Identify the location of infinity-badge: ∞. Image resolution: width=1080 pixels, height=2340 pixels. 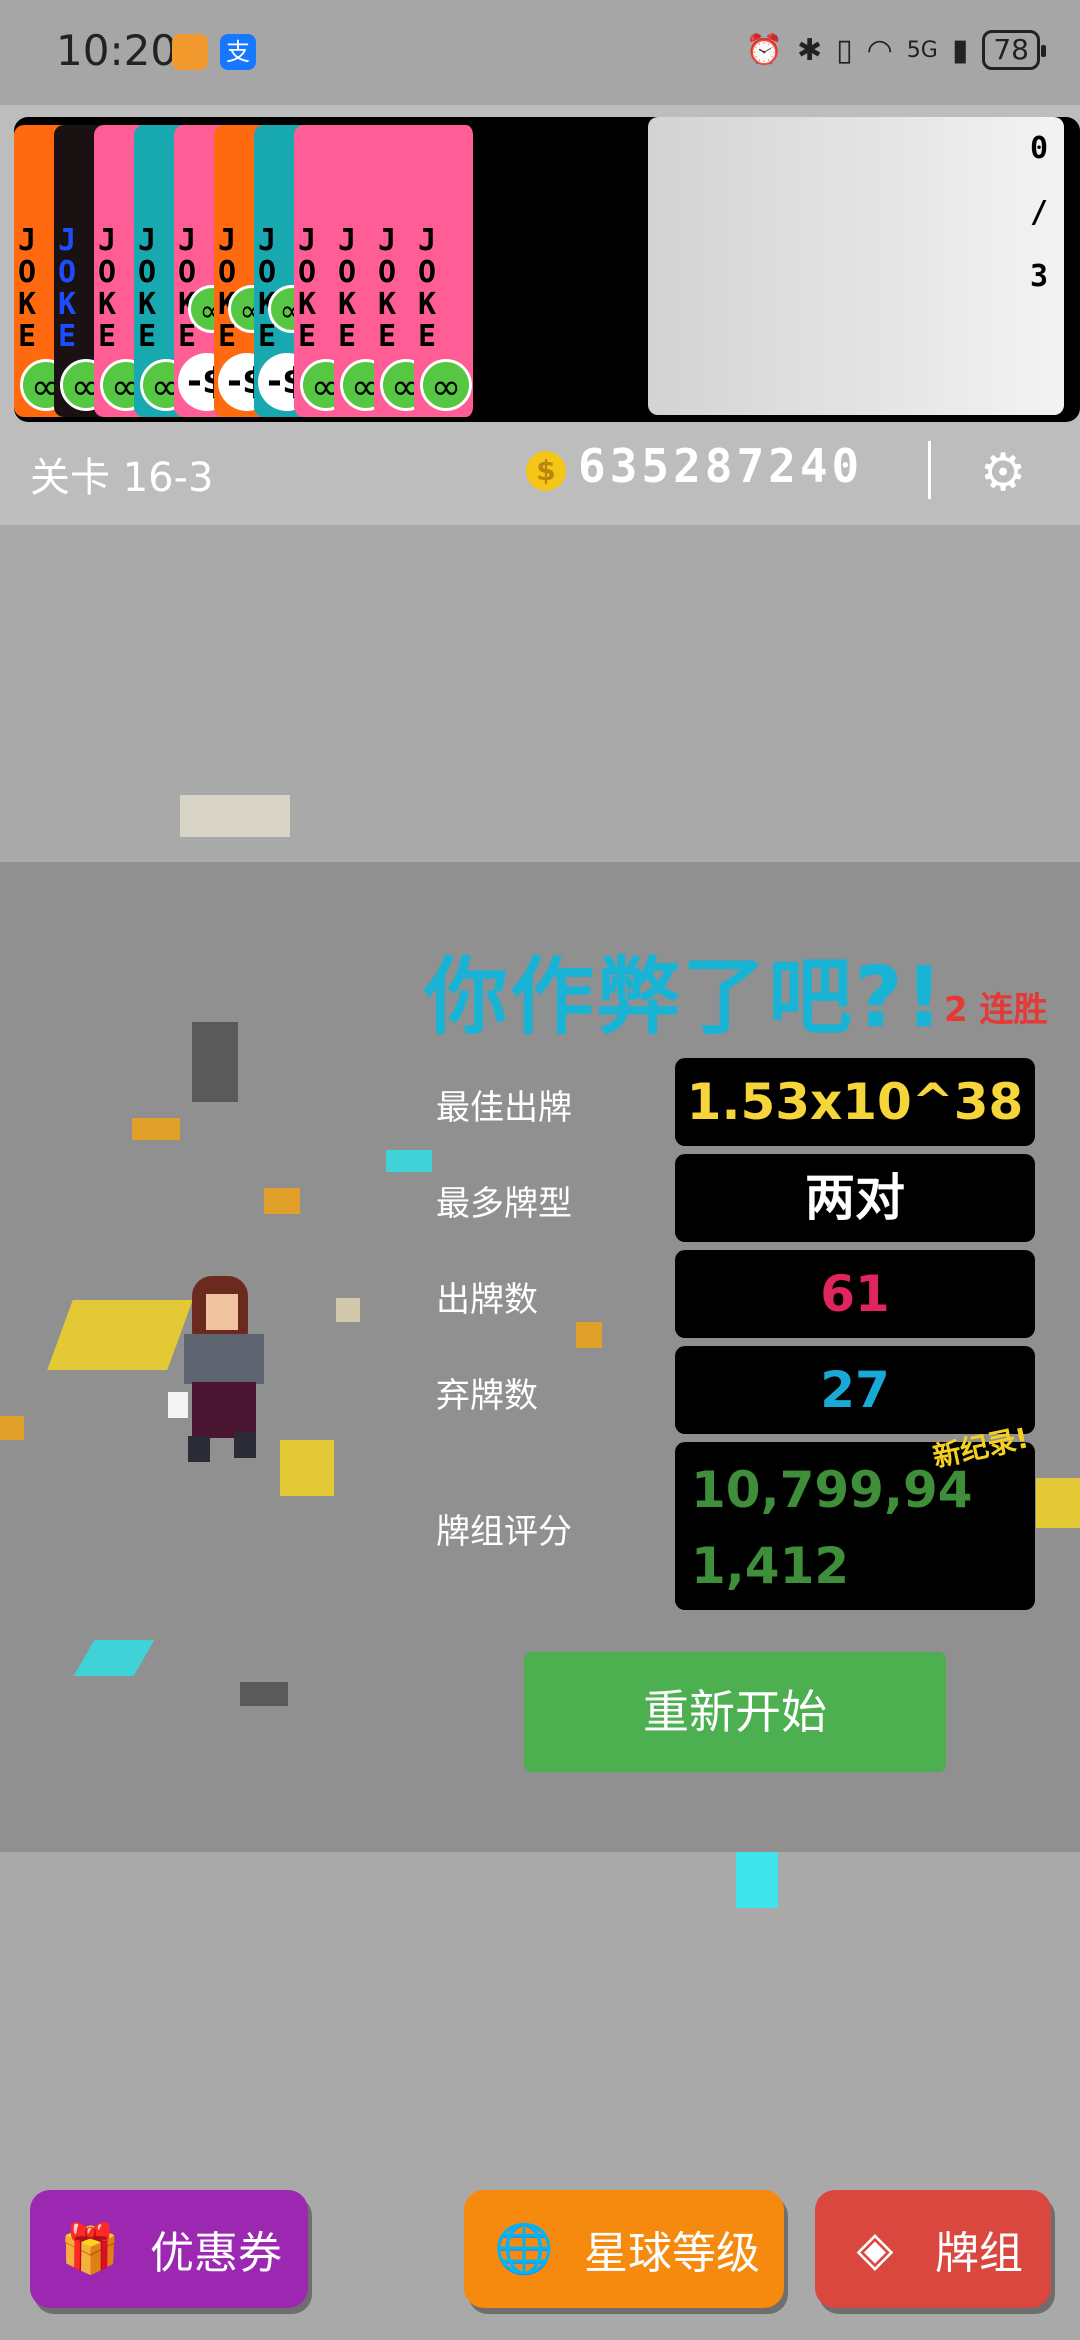
(446, 385).